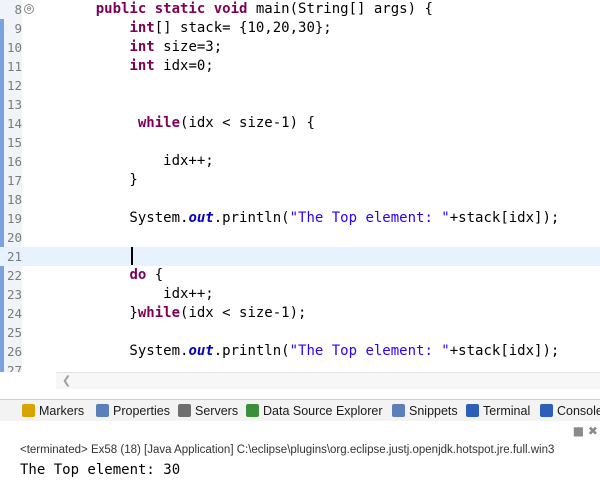 The height and width of the screenshot is (486, 600). I want to click on tab-snippets: Snippets, so click(425, 411).